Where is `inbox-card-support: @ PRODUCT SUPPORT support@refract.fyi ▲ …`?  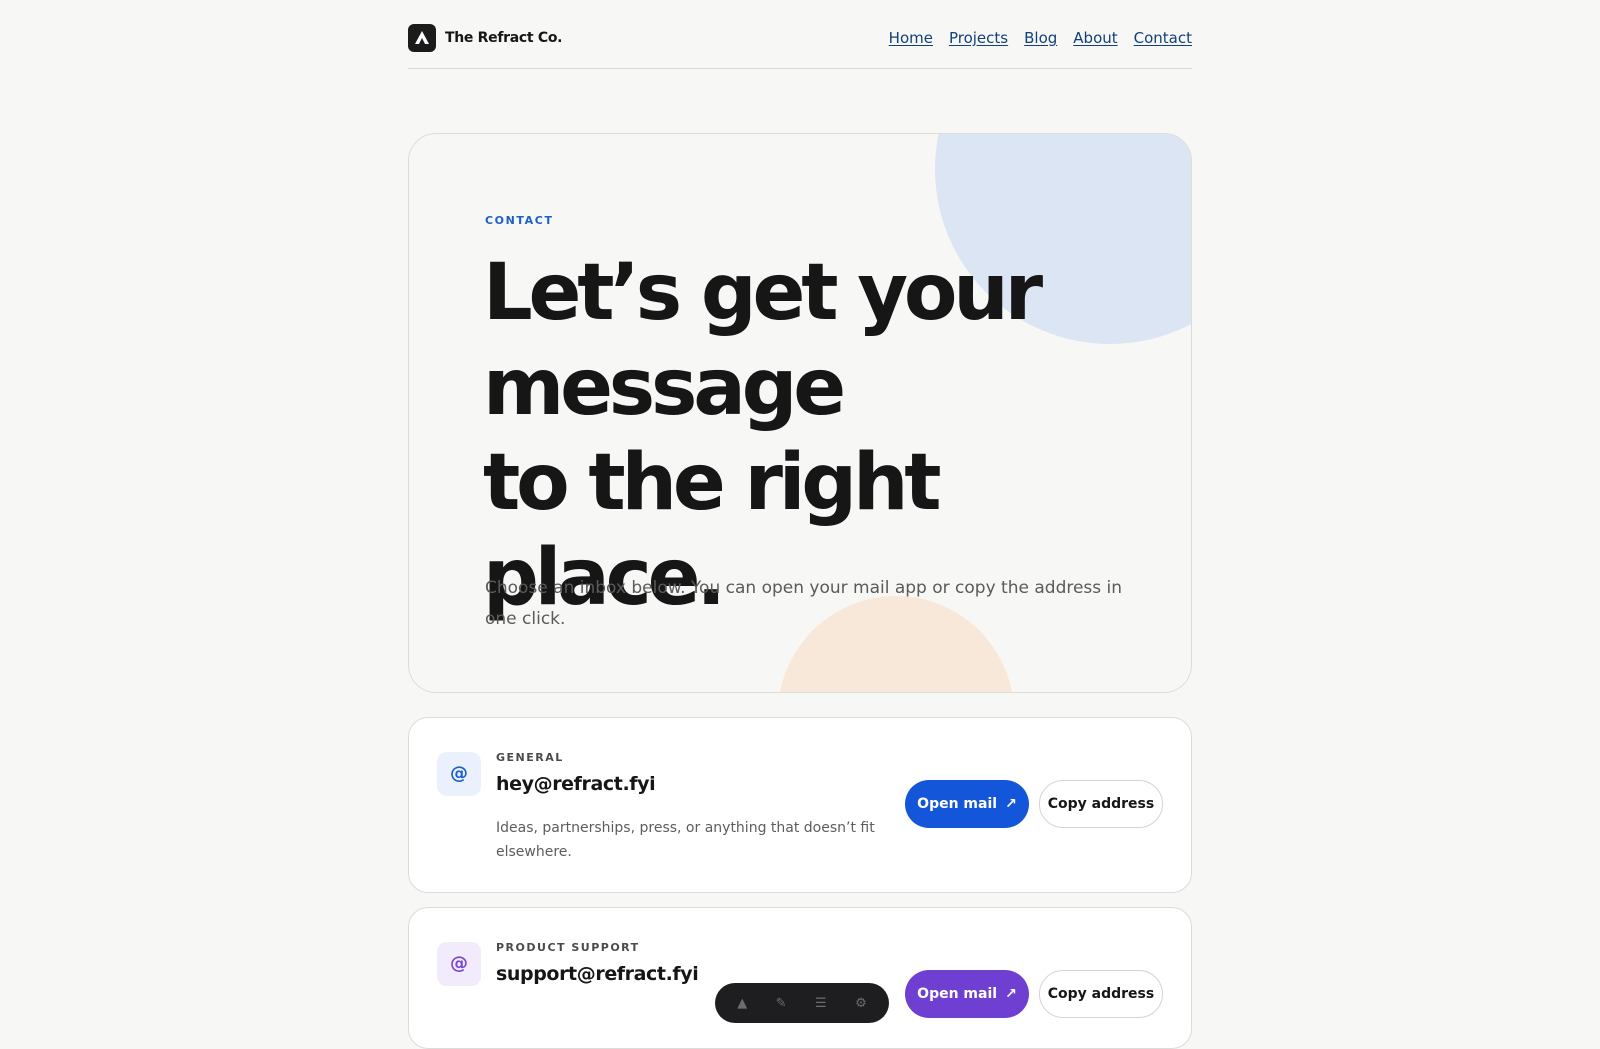
inbox-card-support: @ PRODUCT SUPPORT support@refract.fyi ▲ … is located at coordinates (800, 978).